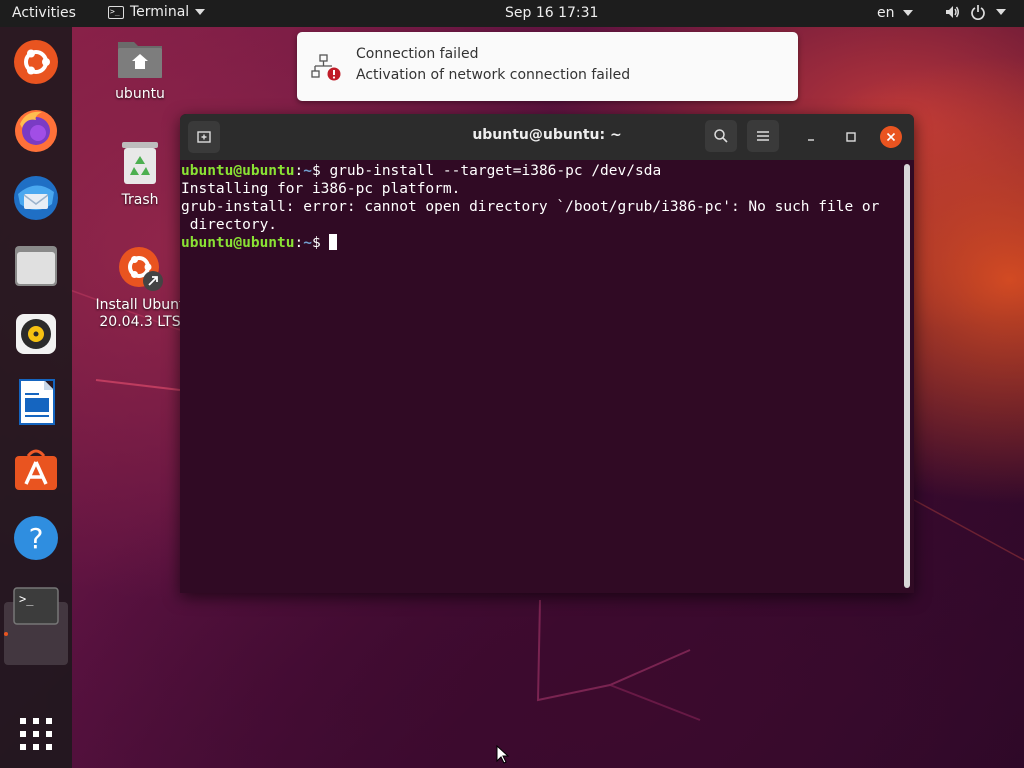 Image resolution: width=1024 pixels, height=768 pixels. I want to click on terminal-icon: >_, so click(36, 606).